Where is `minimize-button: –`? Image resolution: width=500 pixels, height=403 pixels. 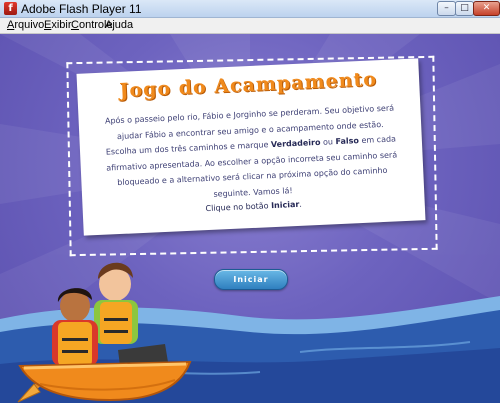 minimize-button: – is located at coordinates (446, 8).